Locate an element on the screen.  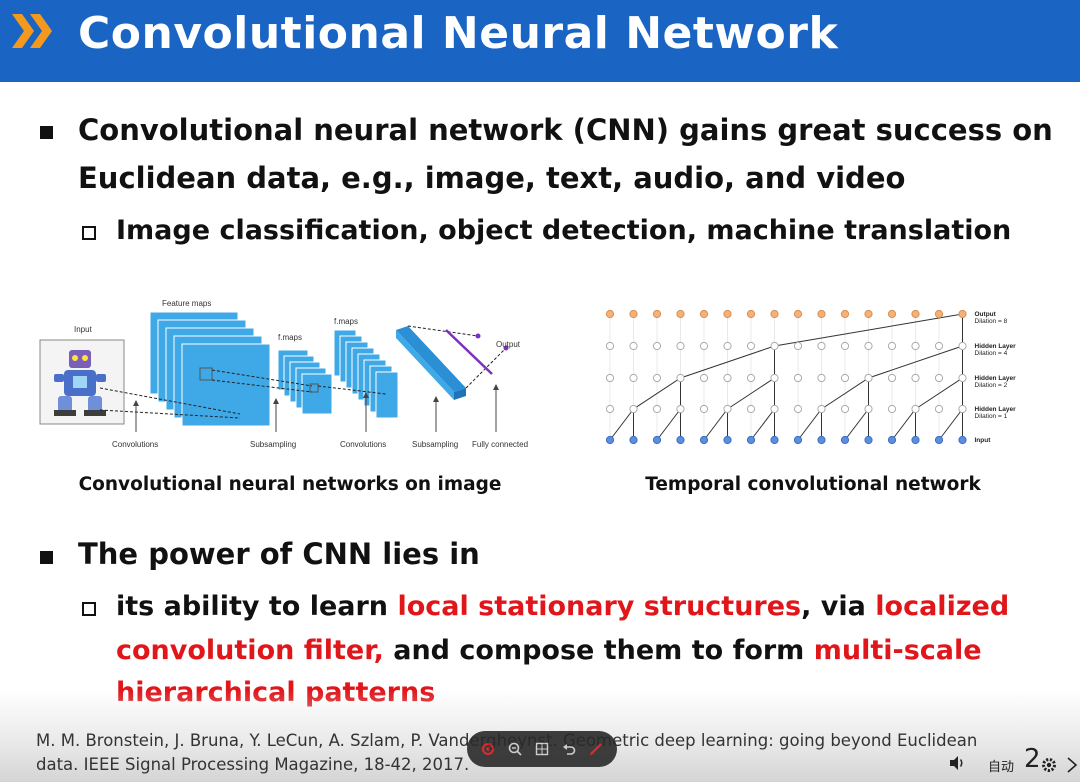
label-convolutions-2: Convolutions is located at coordinates (363, 444).